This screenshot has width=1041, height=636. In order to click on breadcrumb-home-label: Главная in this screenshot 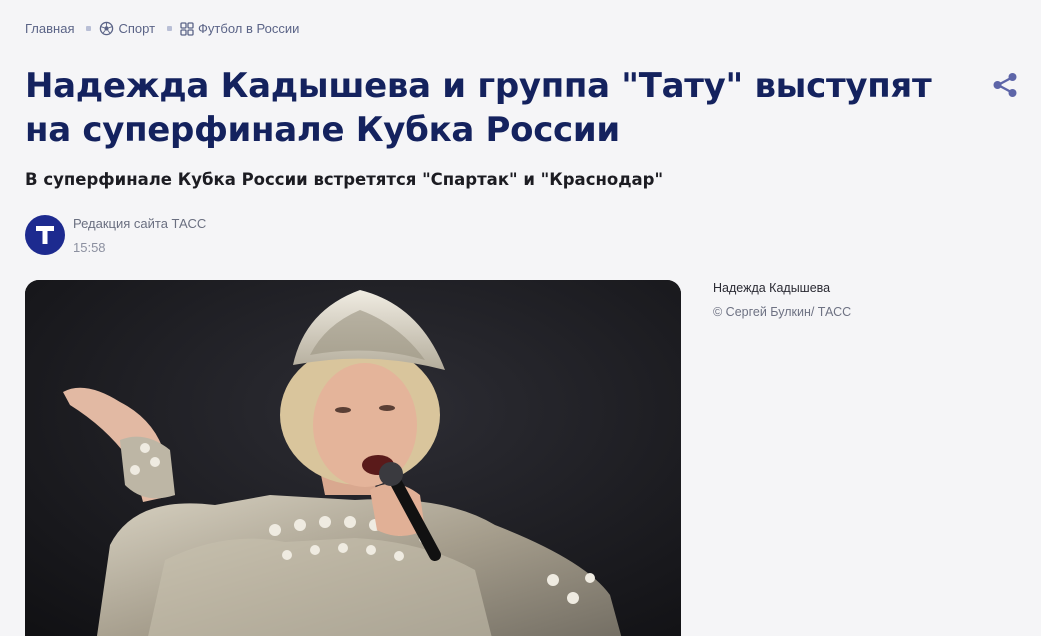, I will do `click(50, 28)`.